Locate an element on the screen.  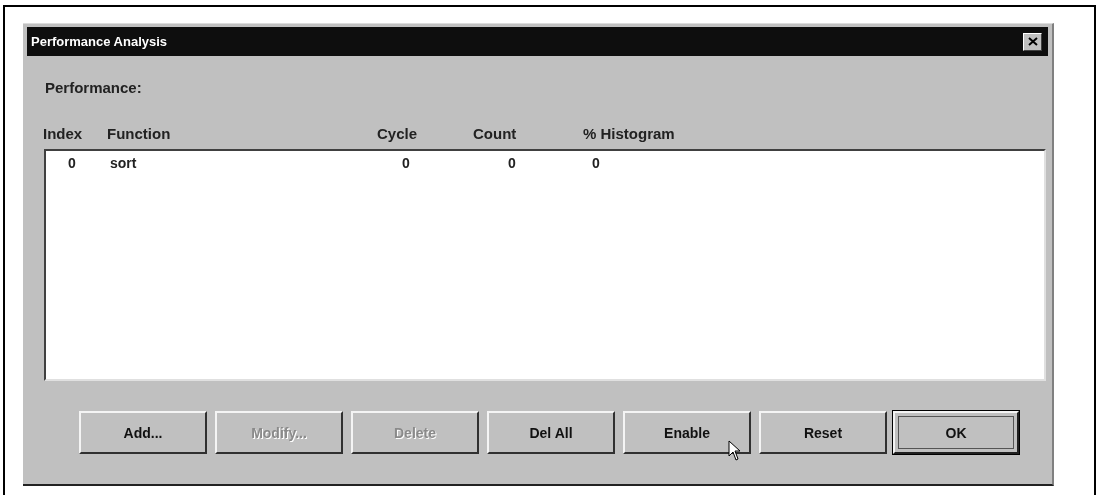
dialog-button: Reset is located at coordinates (823, 432).